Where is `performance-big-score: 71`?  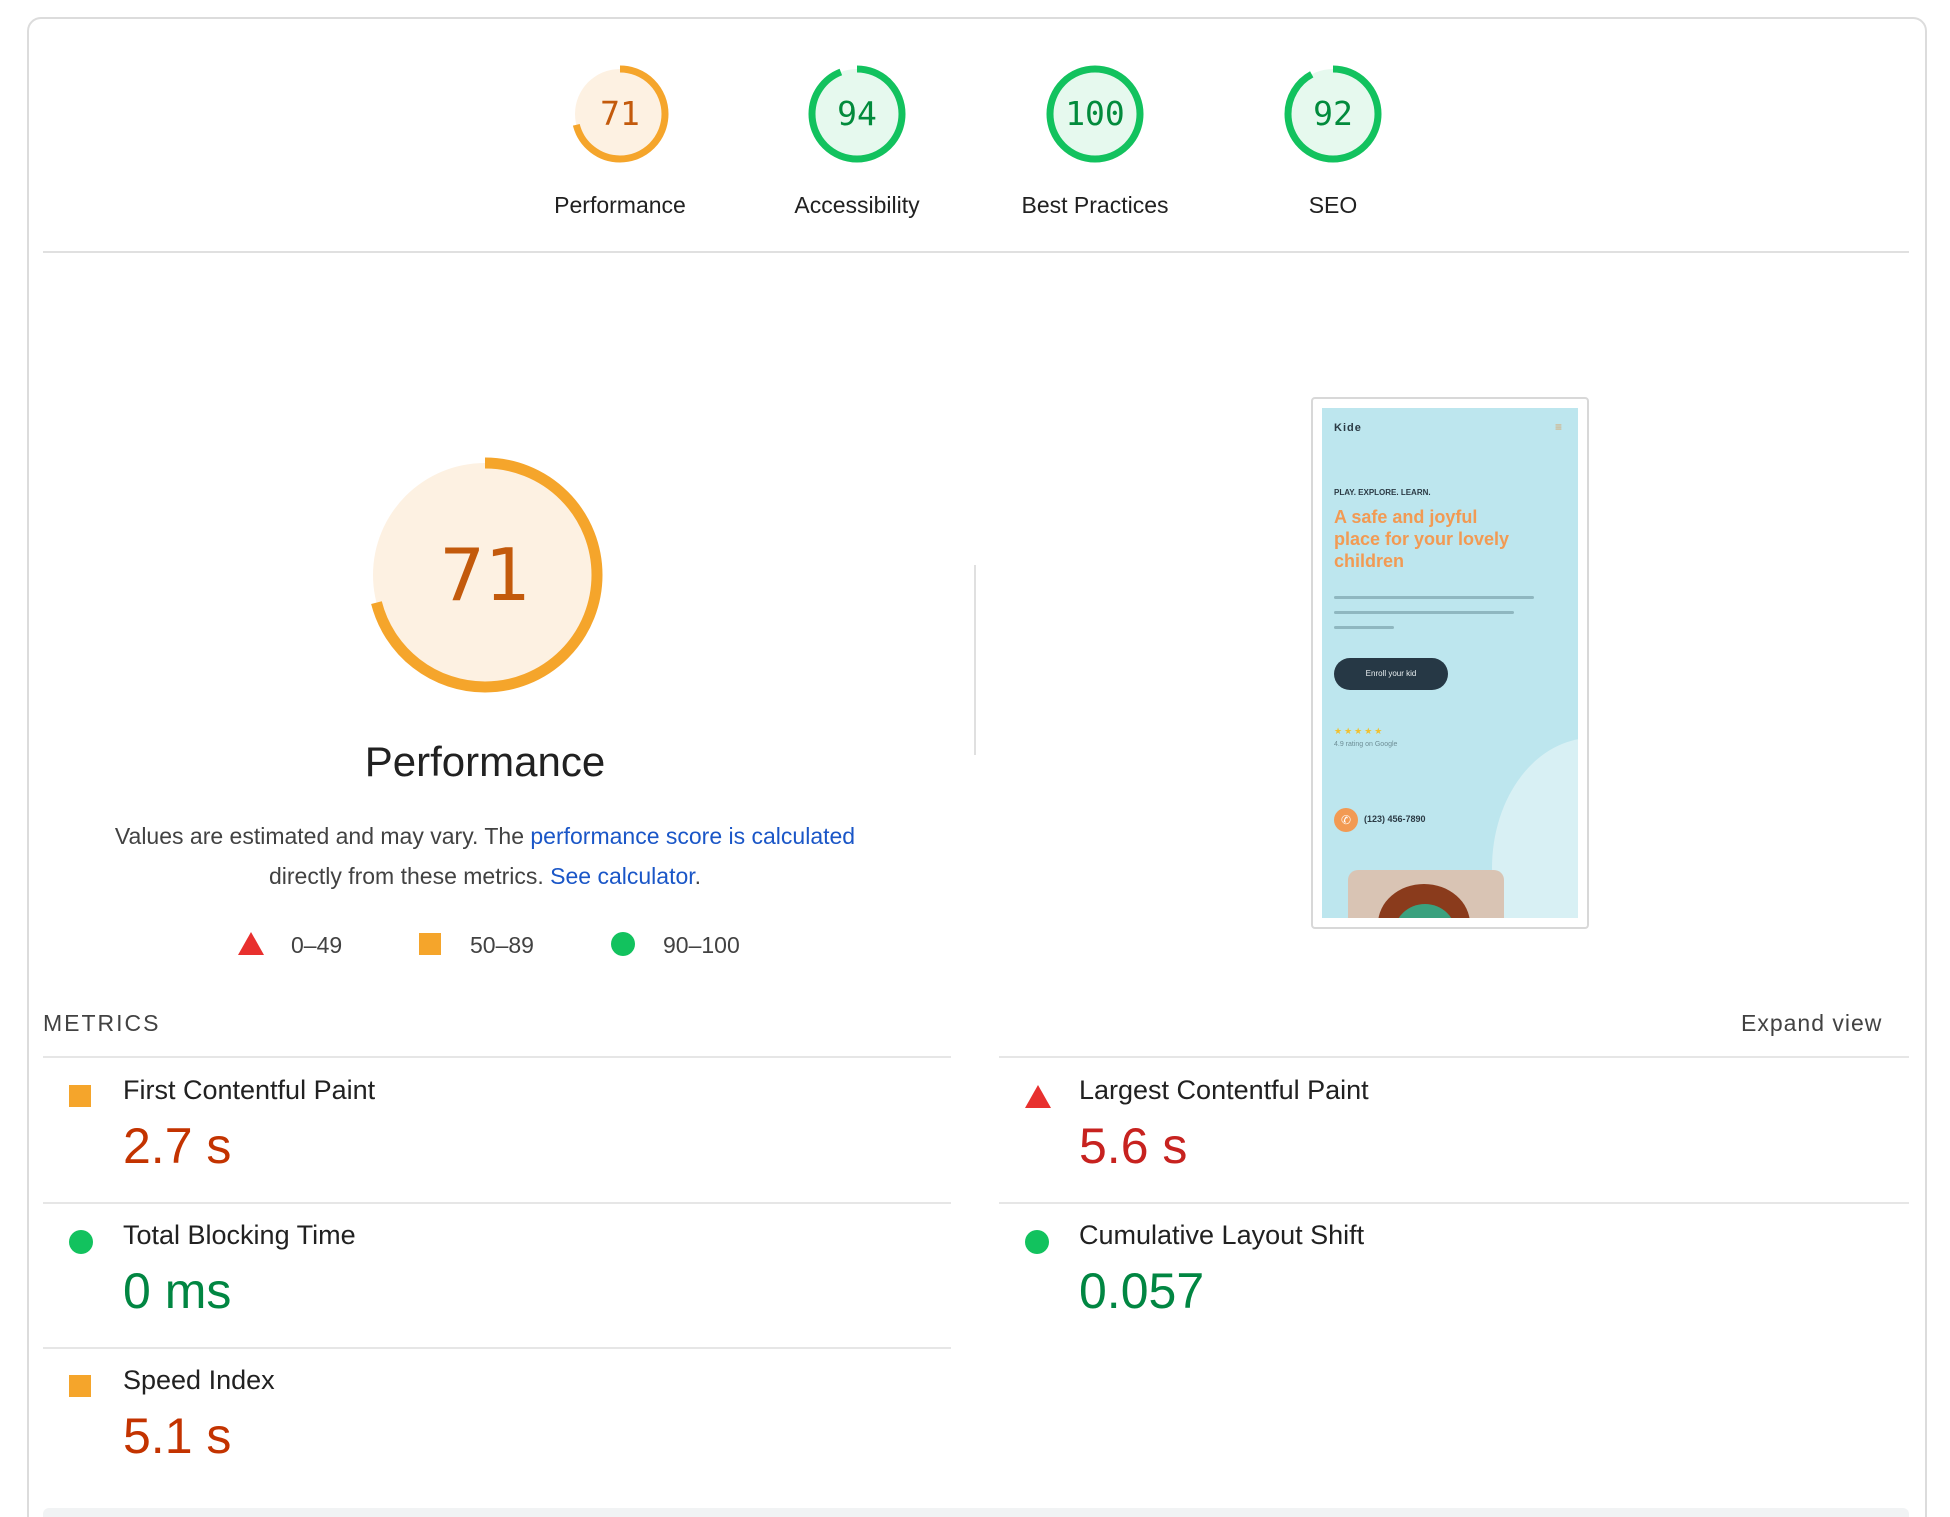 performance-big-score: 71 is located at coordinates (485, 575).